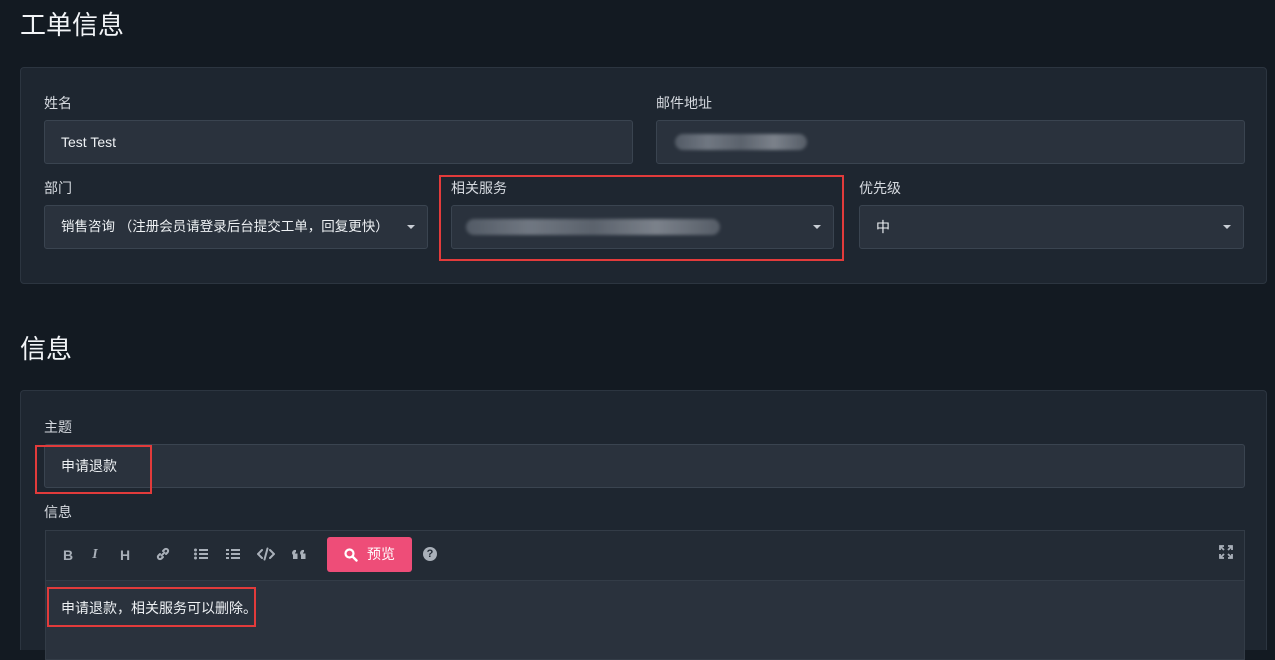 The width and height of the screenshot is (1275, 660). Describe the element at coordinates (338, 142) in the screenshot. I see `name-field: Test Test` at that location.